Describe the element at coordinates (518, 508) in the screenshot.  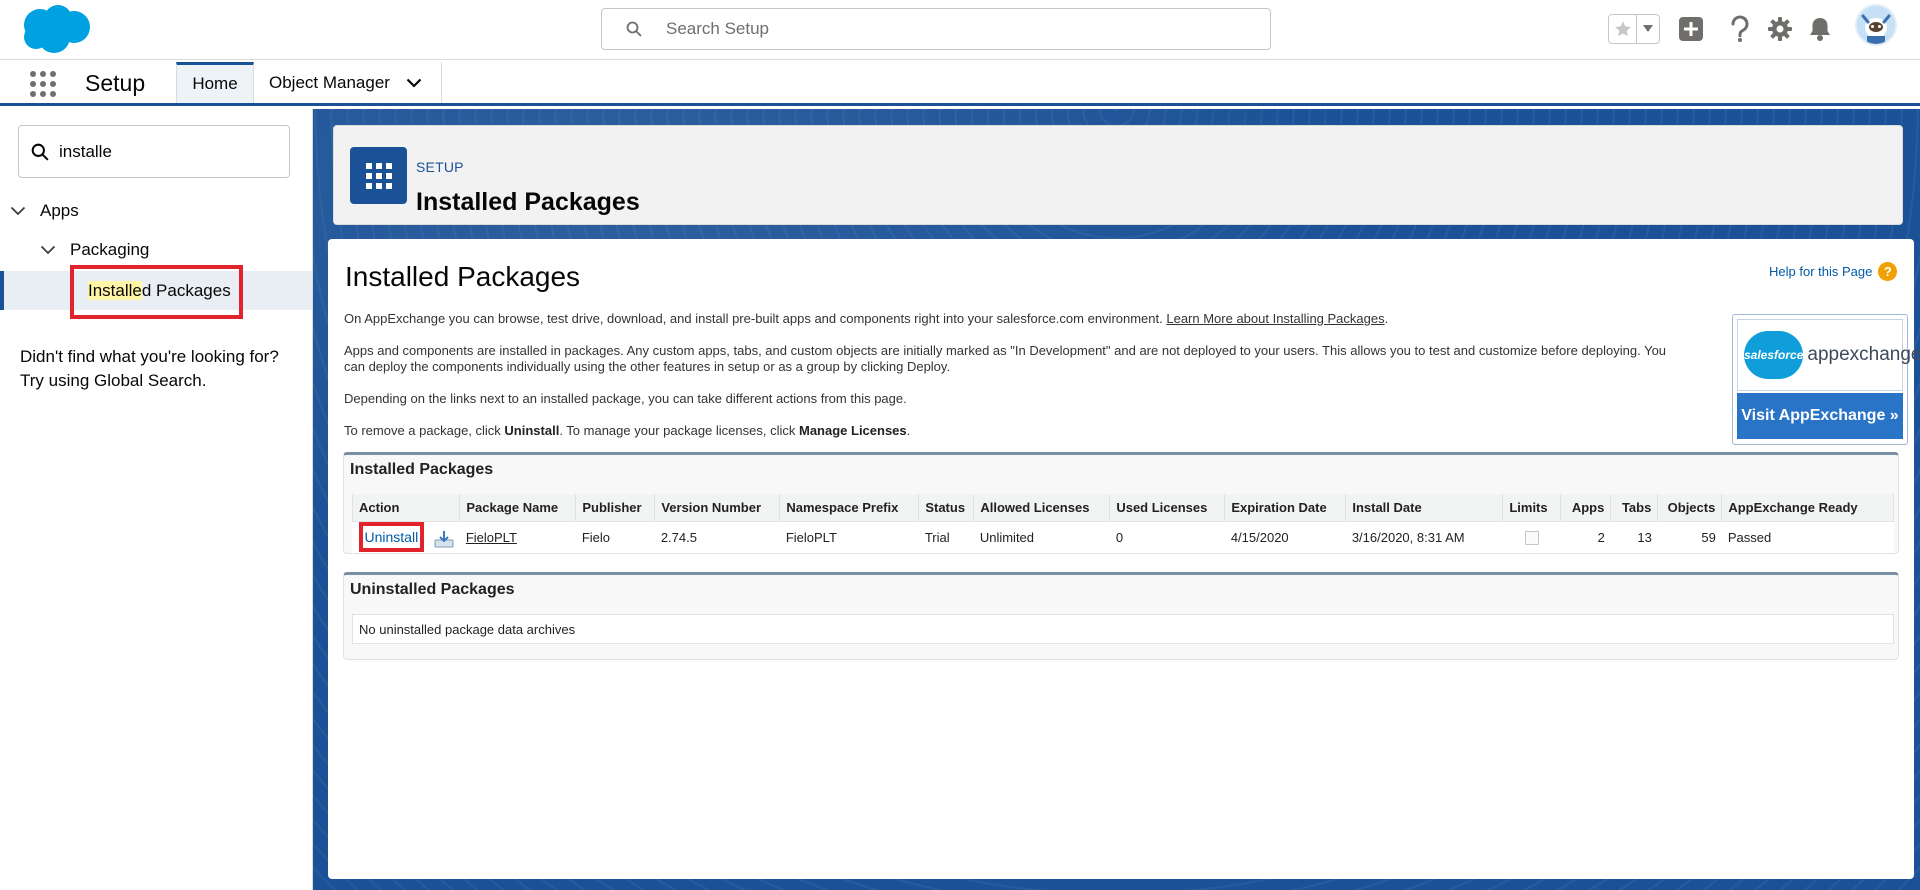
I see `column-header: Package Name` at that location.